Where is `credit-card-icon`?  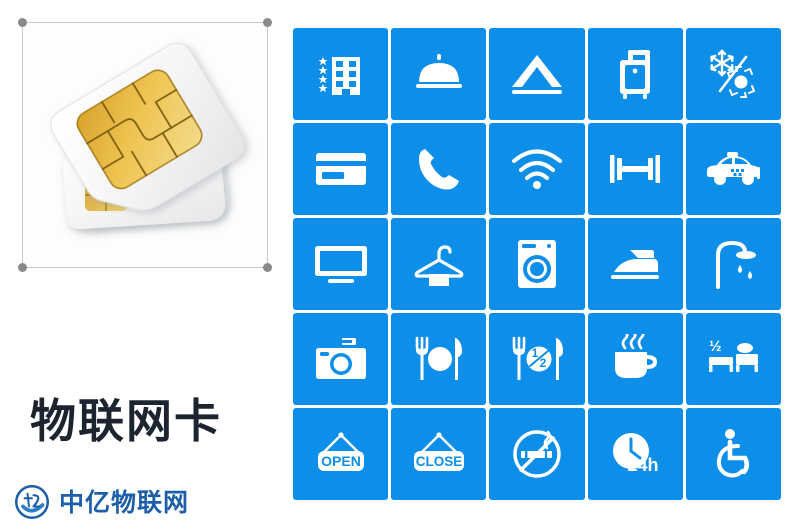 credit-card-icon is located at coordinates (341, 169).